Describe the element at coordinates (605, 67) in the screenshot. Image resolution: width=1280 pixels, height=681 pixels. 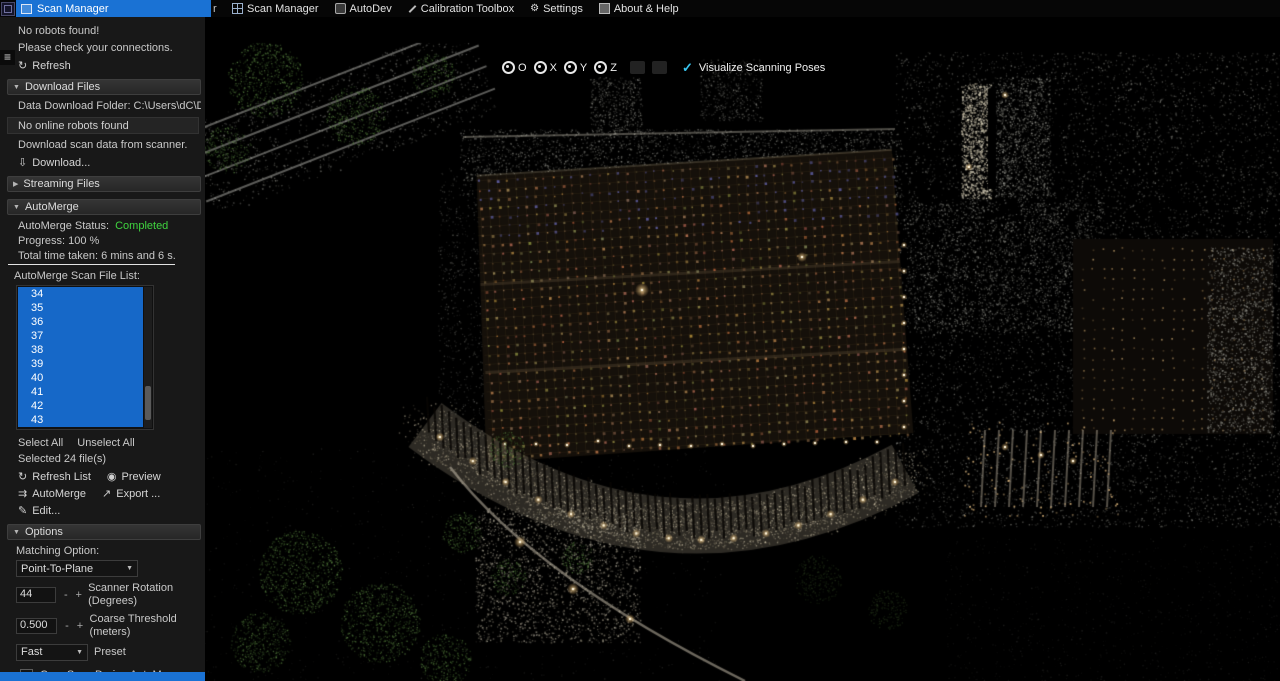
I see `view-axis-z-button: Z` at that location.